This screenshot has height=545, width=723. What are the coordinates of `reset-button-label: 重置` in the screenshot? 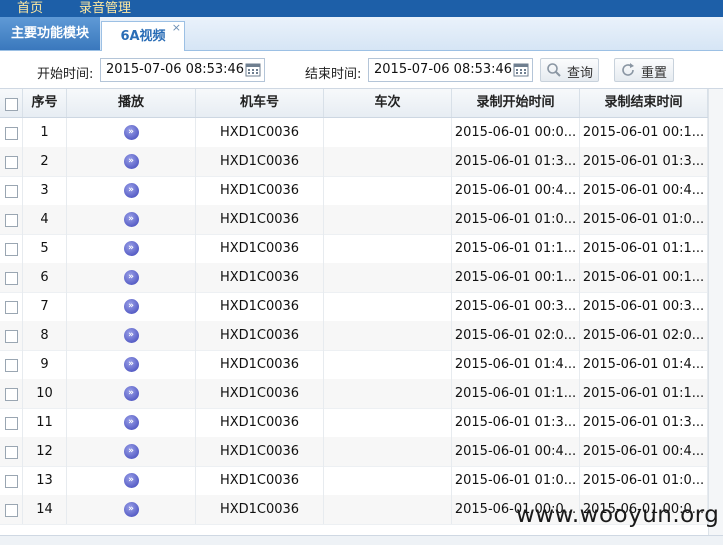 It's located at (654, 73).